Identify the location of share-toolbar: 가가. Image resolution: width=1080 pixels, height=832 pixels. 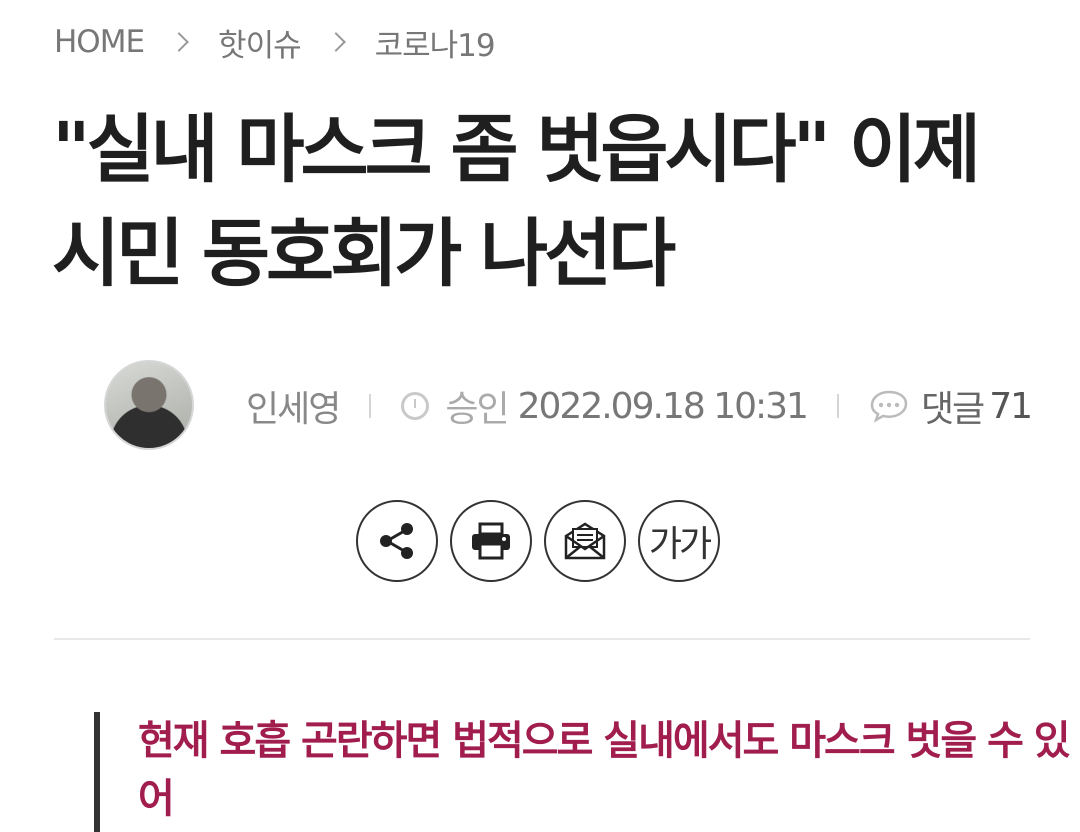
(538, 543).